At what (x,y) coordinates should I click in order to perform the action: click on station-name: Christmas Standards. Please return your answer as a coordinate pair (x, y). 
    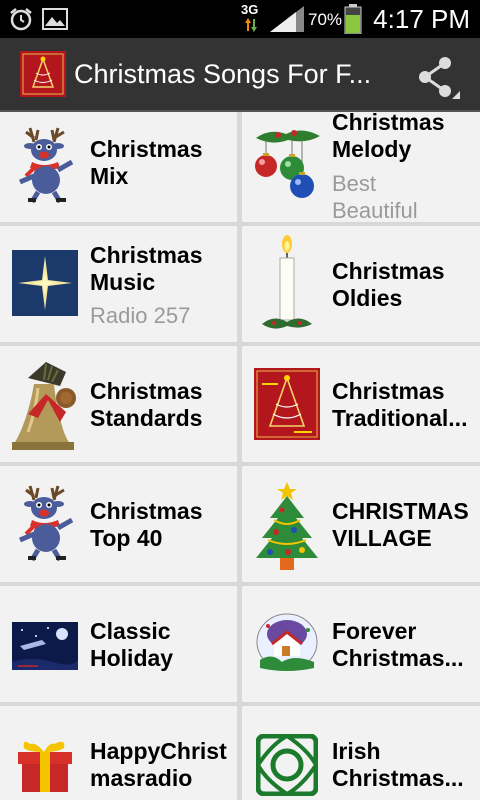
    Looking at the image, I should click on (146, 404).